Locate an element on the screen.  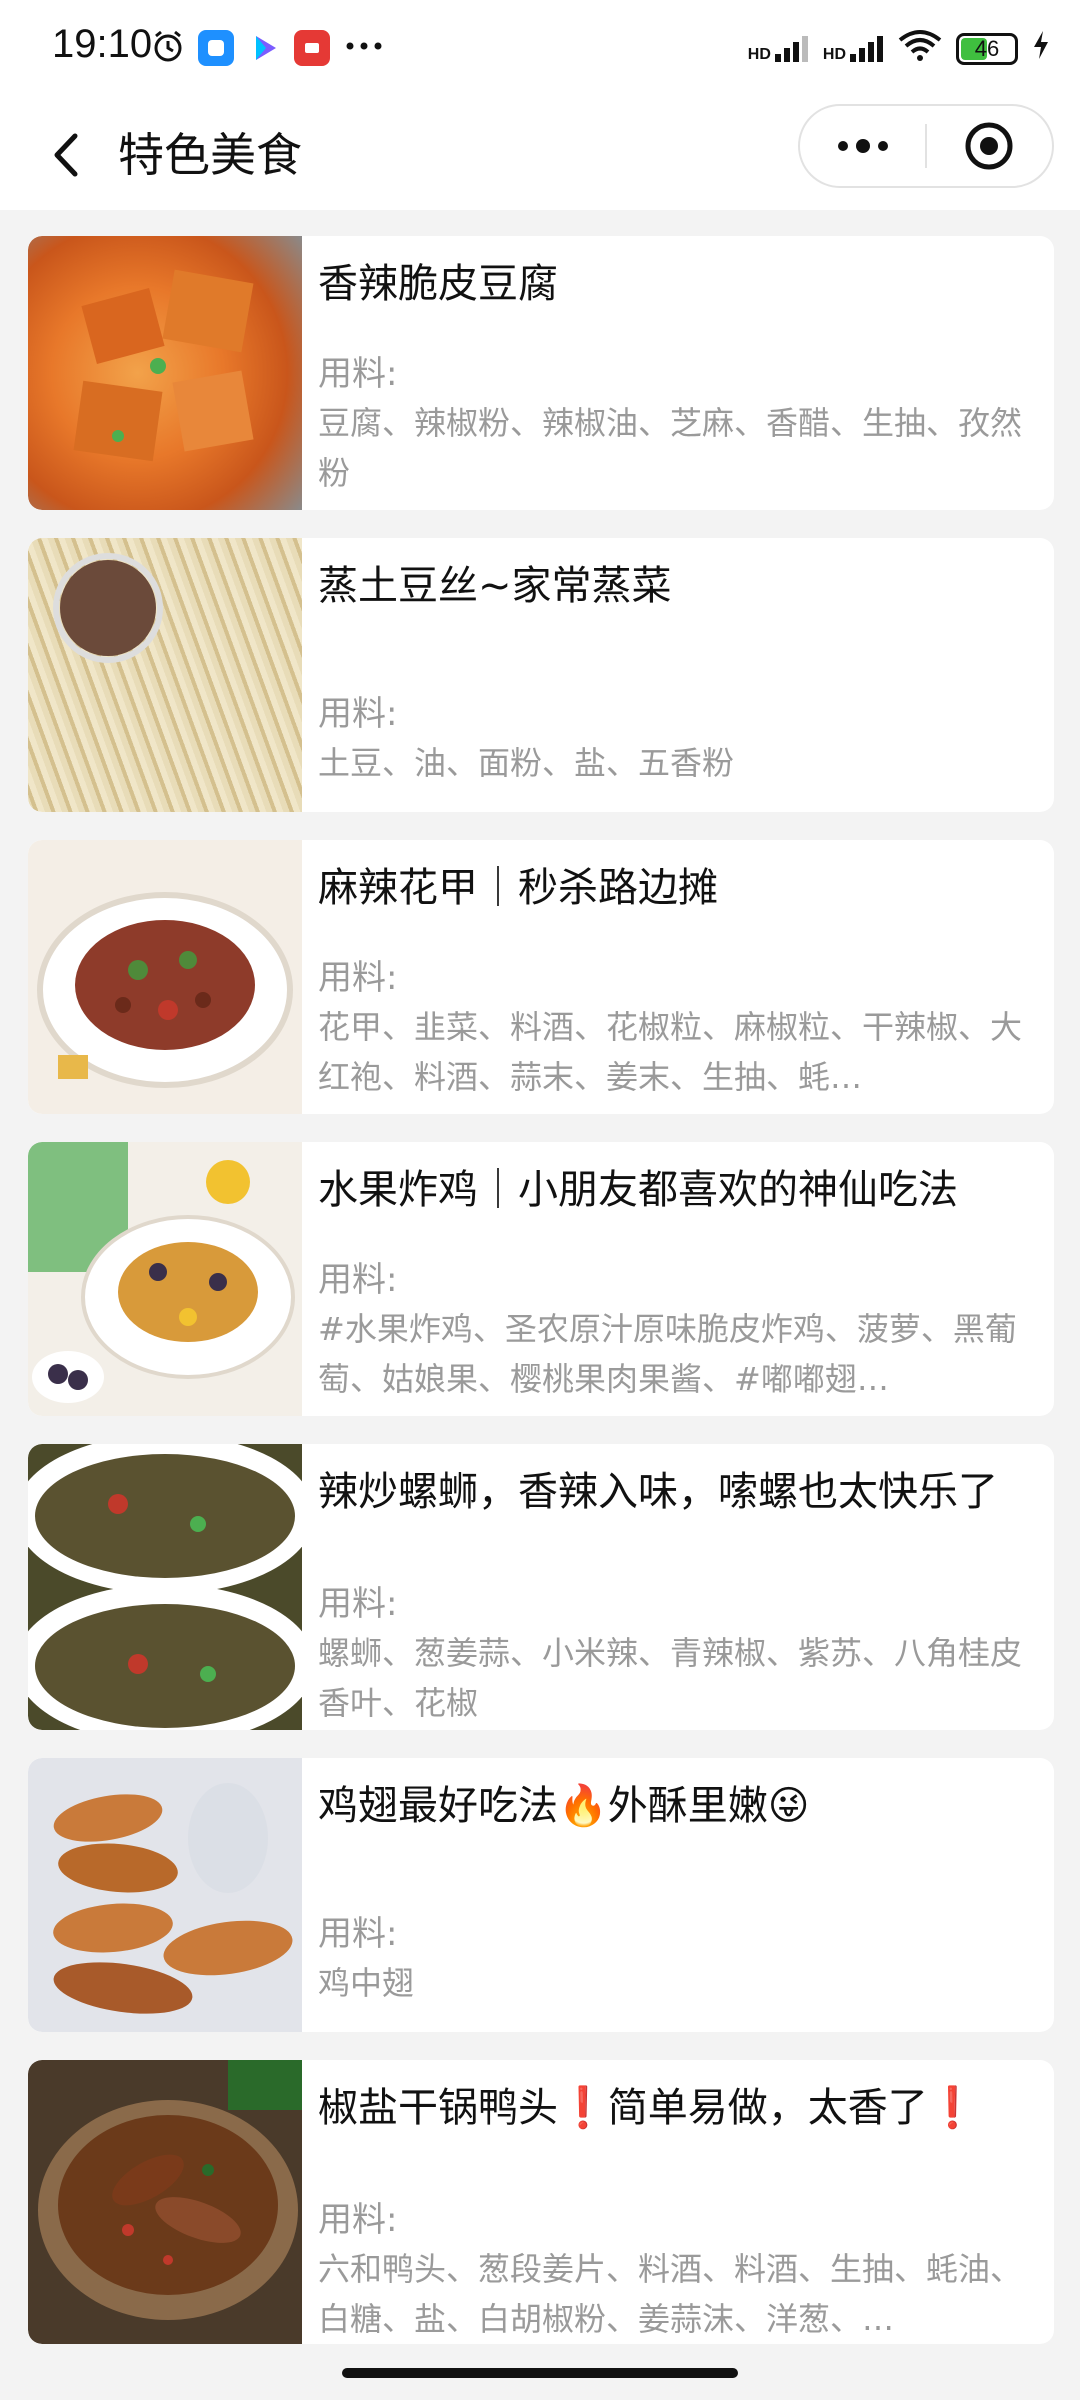
recipe-card: 香辣脆皮豆腐 用料: 豆腐、辣椒粉、辣椒油、芝麻、香醋、生抽、孜然粉 is located at coordinates (541, 373).